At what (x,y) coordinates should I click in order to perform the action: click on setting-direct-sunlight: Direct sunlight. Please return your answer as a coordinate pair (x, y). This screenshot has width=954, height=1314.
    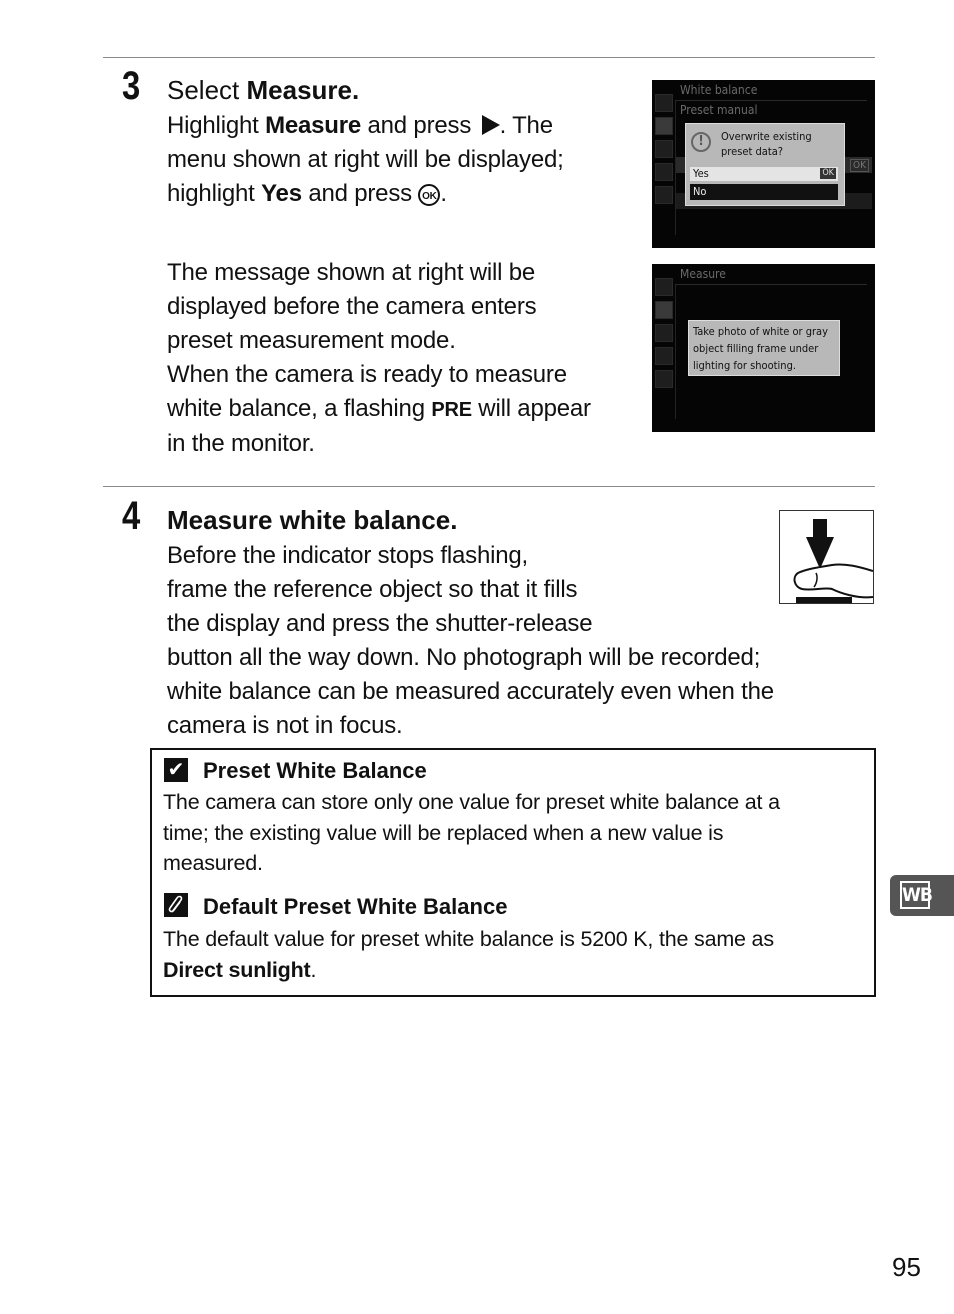
    Looking at the image, I should click on (237, 969).